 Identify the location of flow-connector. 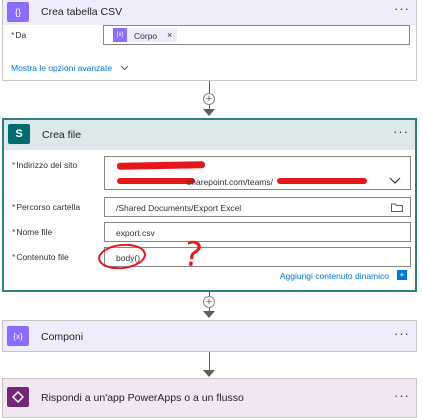
(209, 361).